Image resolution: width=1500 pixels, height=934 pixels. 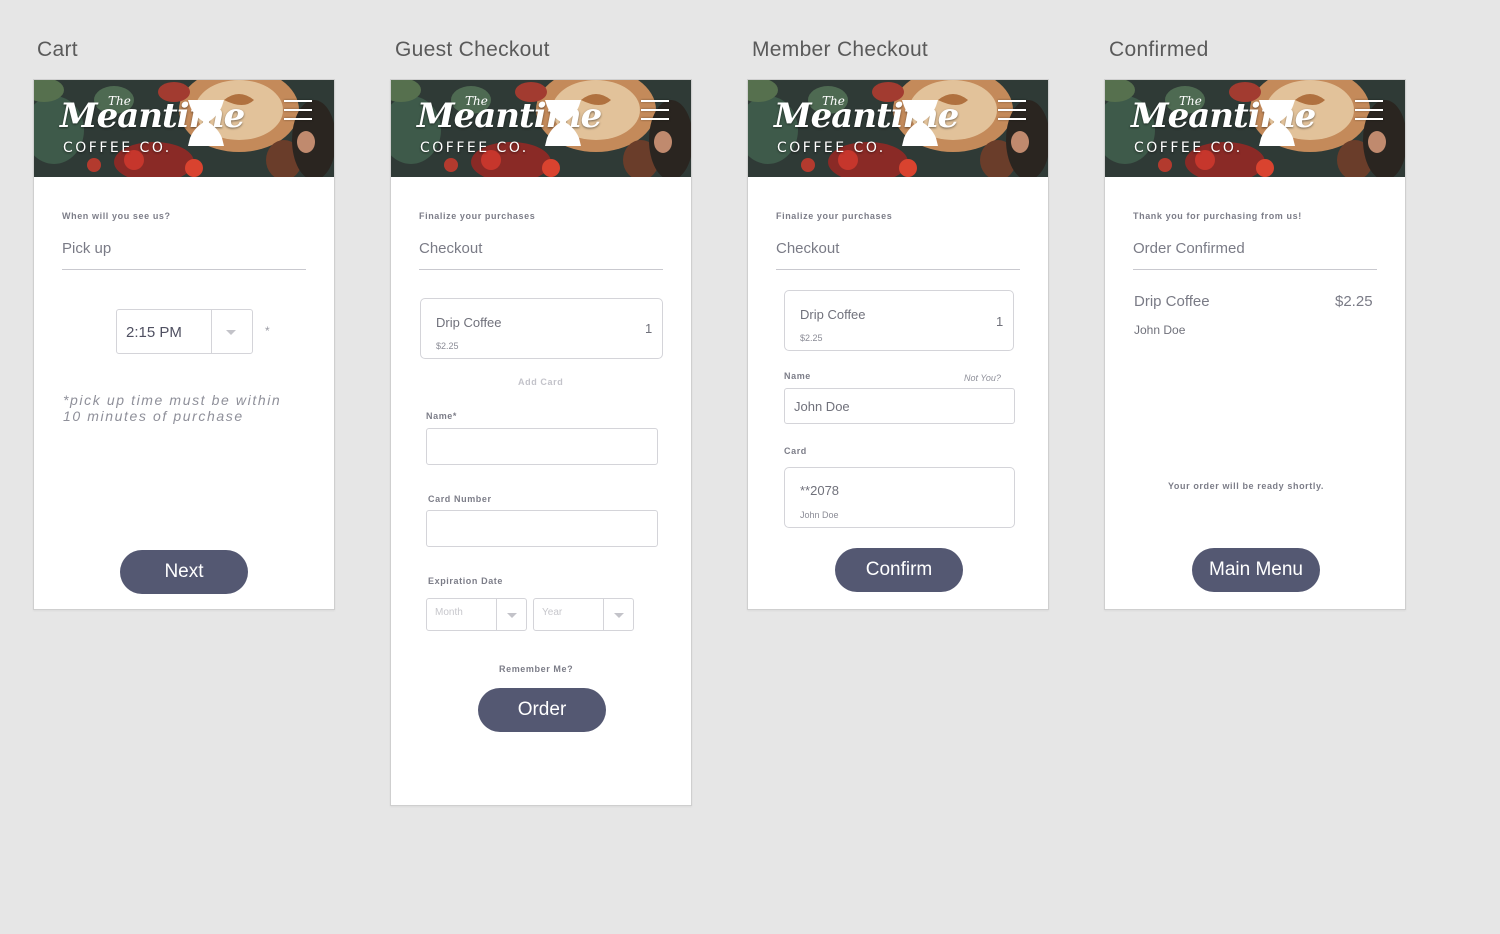 I want to click on cart-eyebrow: When will you see us?, so click(x=116, y=216).